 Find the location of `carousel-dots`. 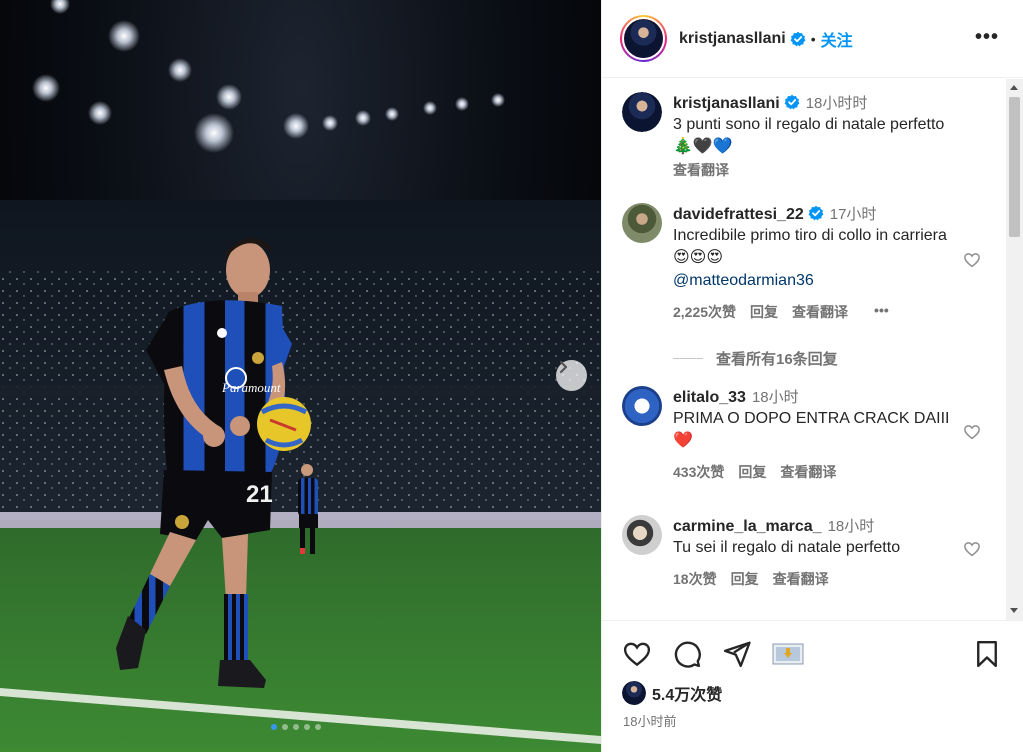

carousel-dots is located at coordinates (296, 727).